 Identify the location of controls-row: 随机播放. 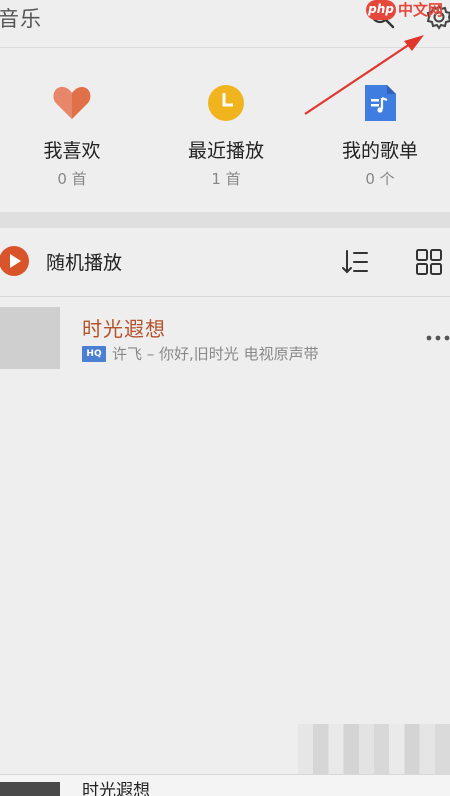
(225, 262).